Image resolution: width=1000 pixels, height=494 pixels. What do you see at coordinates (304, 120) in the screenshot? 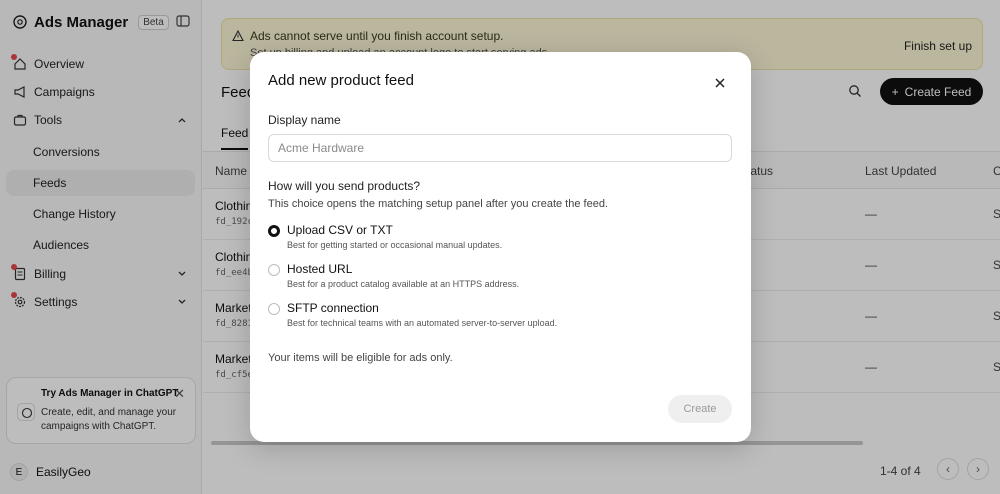
I see `display-name-label: Display name` at bounding box center [304, 120].